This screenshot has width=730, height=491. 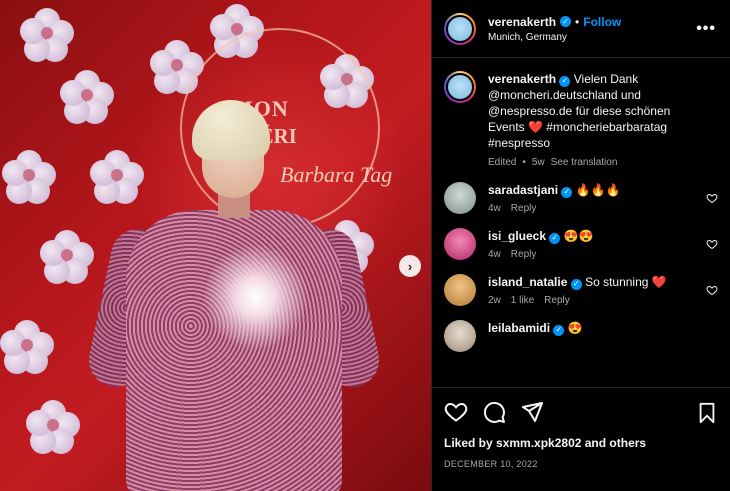 What do you see at coordinates (581, 336) in the screenshot?
I see `comment-item: leilabamidi ✓ 😍` at bounding box center [581, 336].